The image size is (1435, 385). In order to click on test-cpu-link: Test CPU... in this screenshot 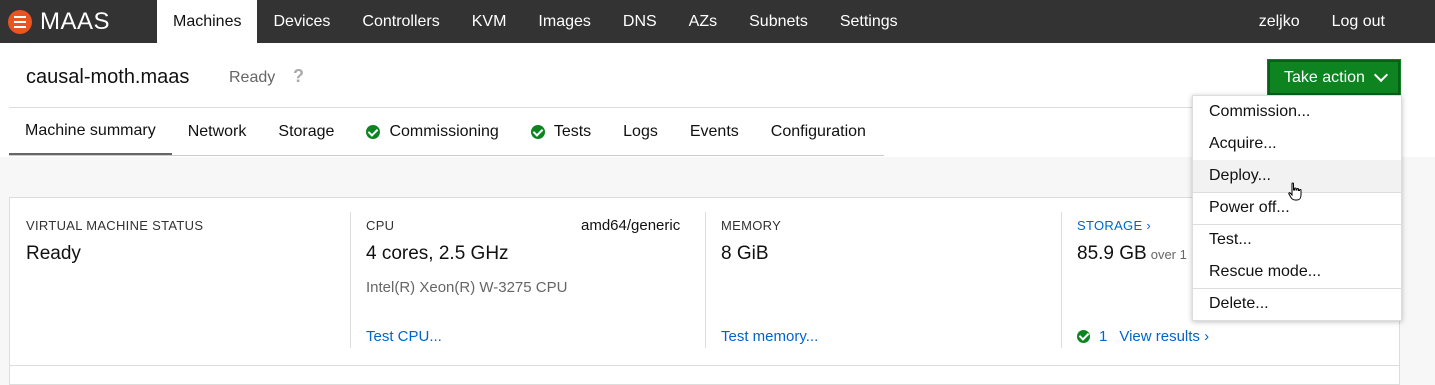, I will do `click(404, 336)`.